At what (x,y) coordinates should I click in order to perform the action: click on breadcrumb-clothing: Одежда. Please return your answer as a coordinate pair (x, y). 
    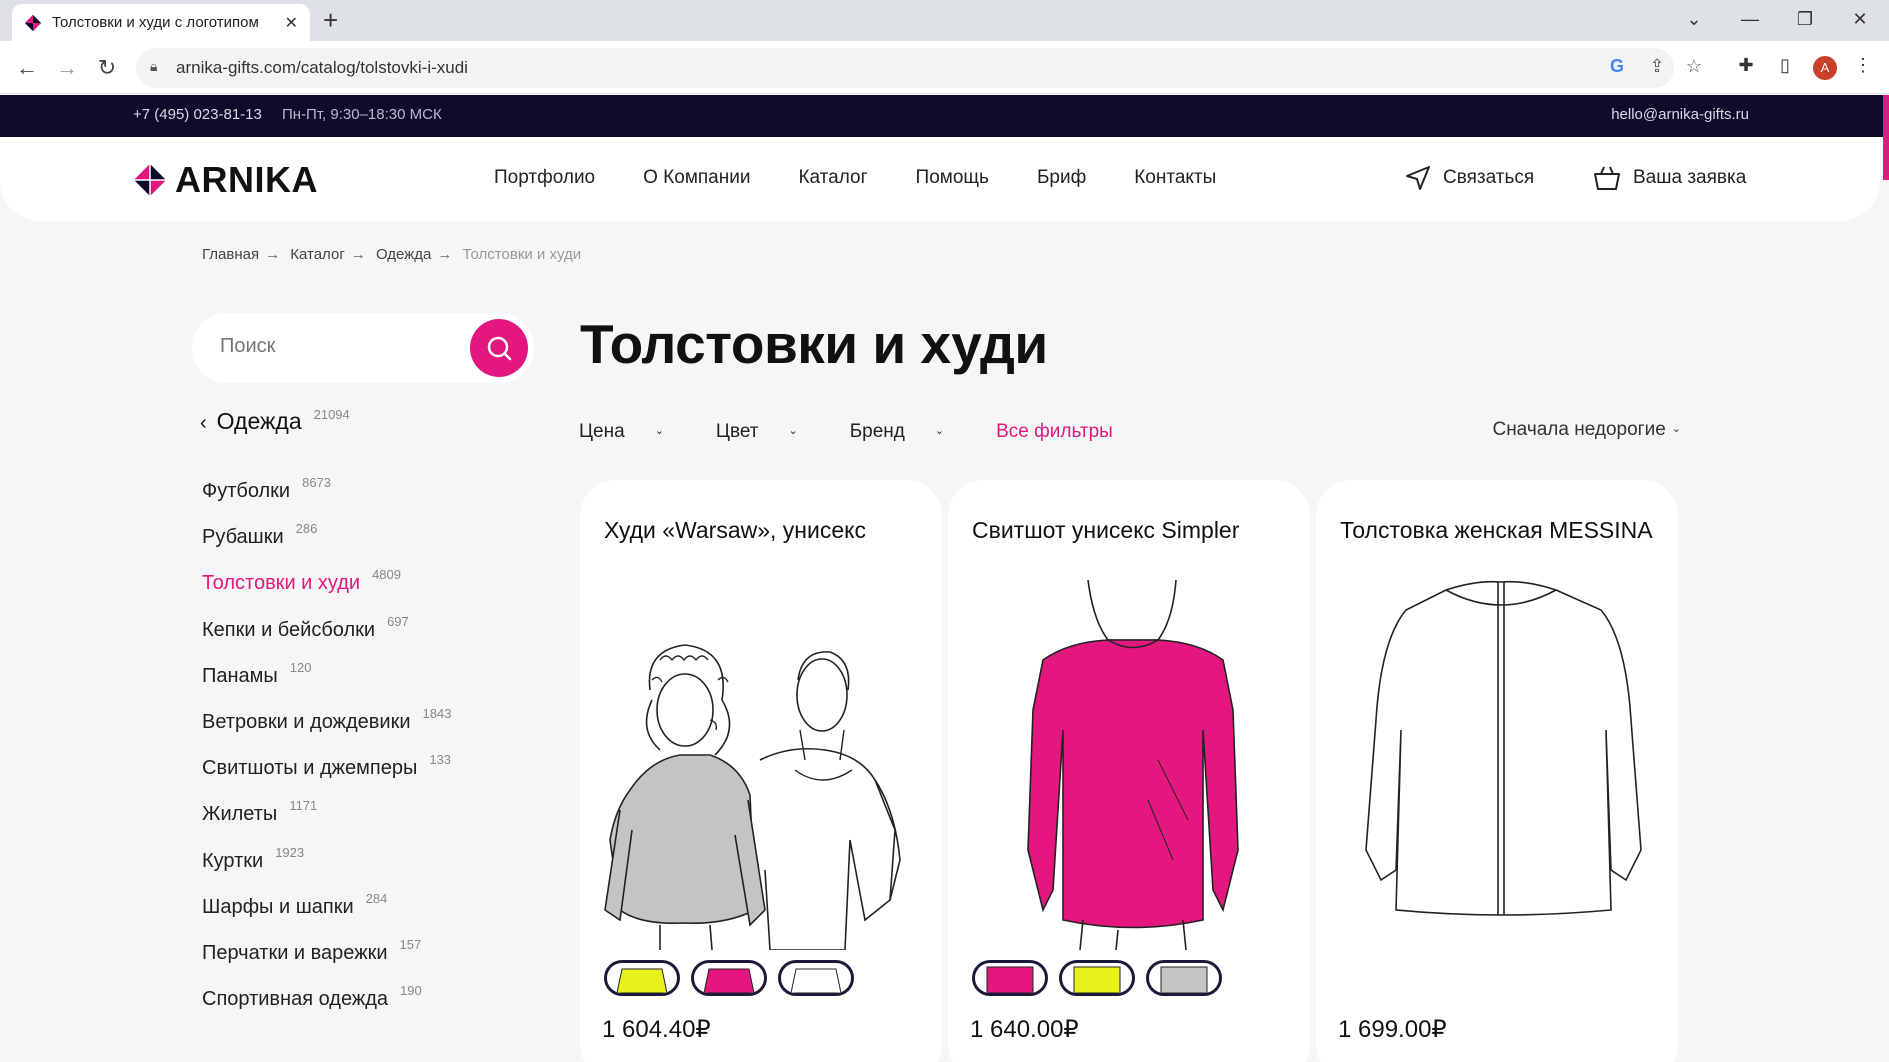
    Looking at the image, I should click on (403, 254).